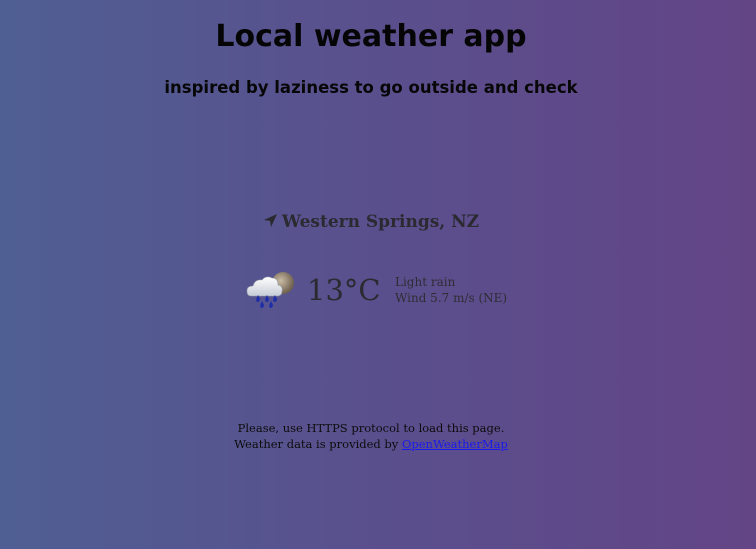 The image size is (756, 549). Describe the element at coordinates (371, 36) in the screenshot. I see `app-title: Local weather app` at that location.